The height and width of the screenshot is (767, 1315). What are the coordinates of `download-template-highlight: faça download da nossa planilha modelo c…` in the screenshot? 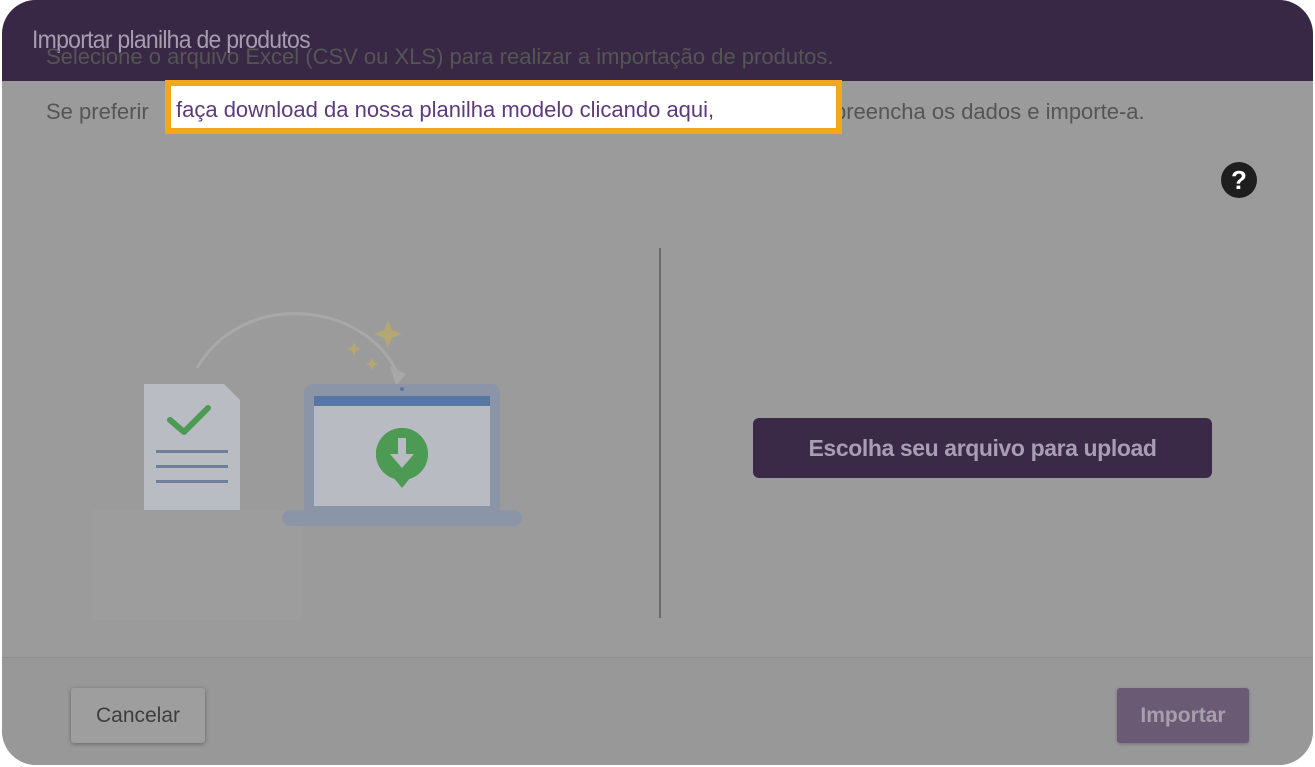 It's located at (503, 107).